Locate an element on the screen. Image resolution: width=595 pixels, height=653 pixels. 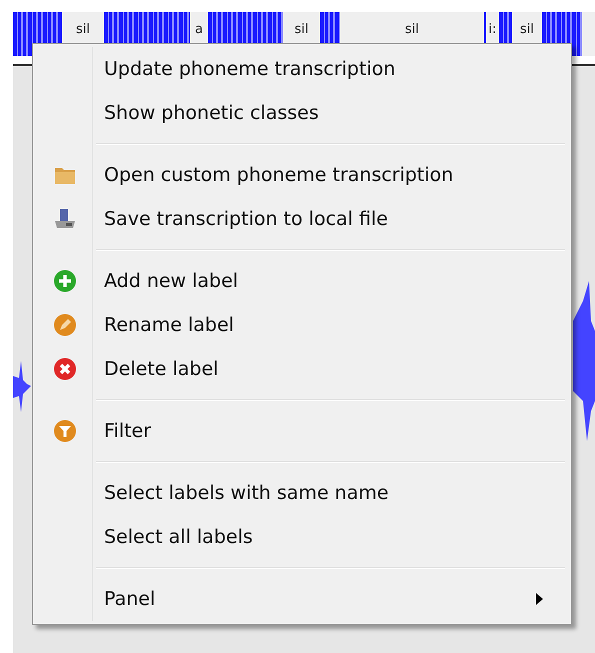
add-icon is located at coordinates (64, 281).